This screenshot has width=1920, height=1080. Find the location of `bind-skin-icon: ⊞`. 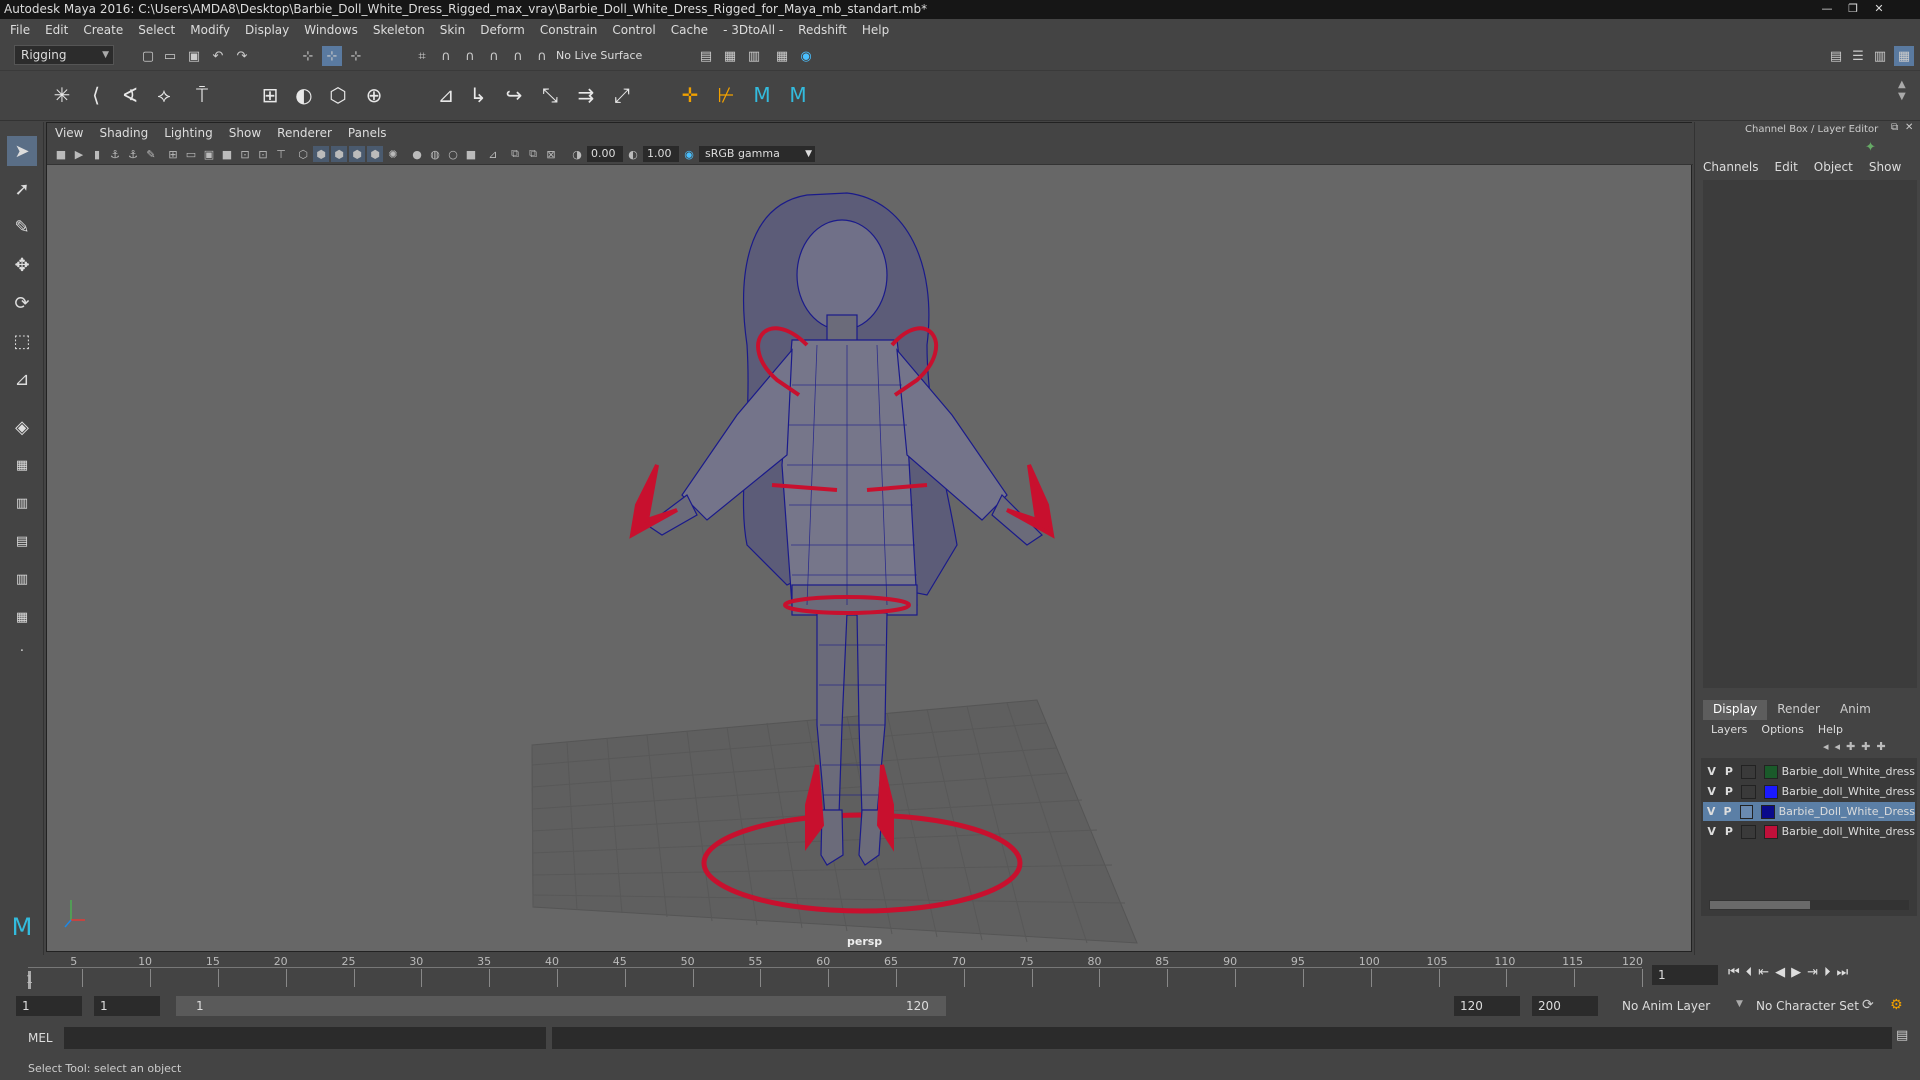

bind-skin-icon: ⊞ is located at coordinates (270, 95).